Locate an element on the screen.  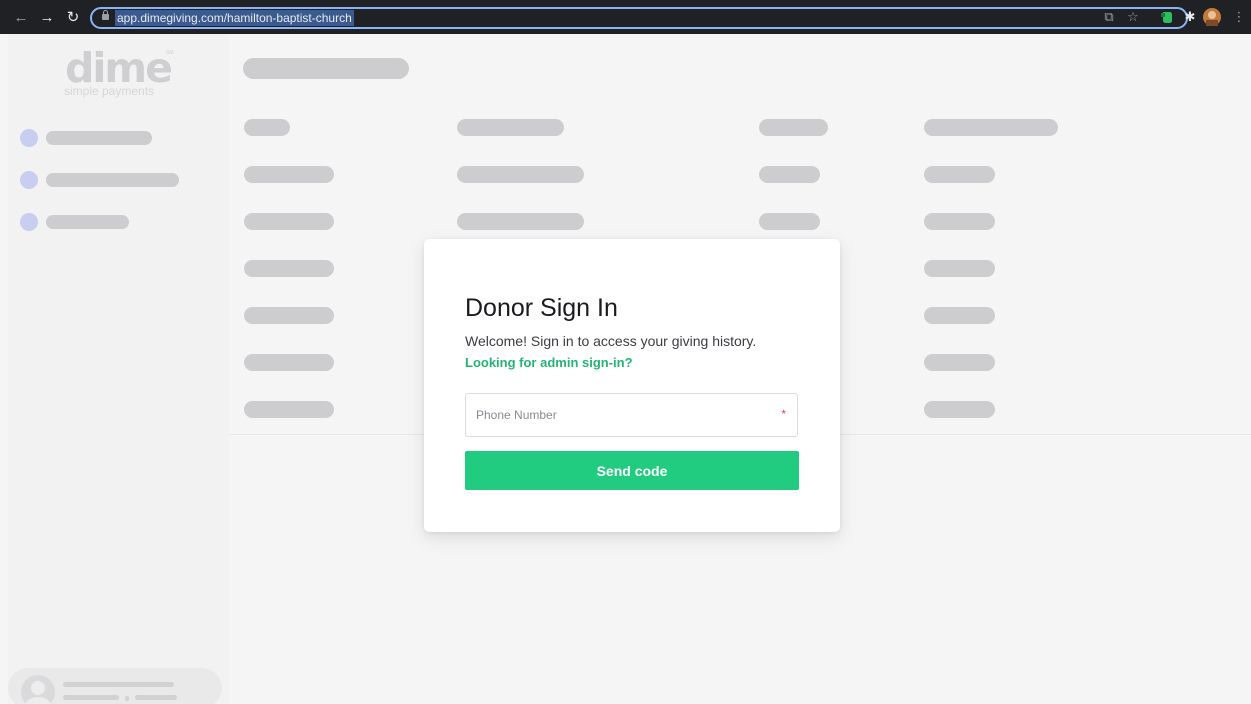
reload-button: ↻ is located at coordinates (73, 17).